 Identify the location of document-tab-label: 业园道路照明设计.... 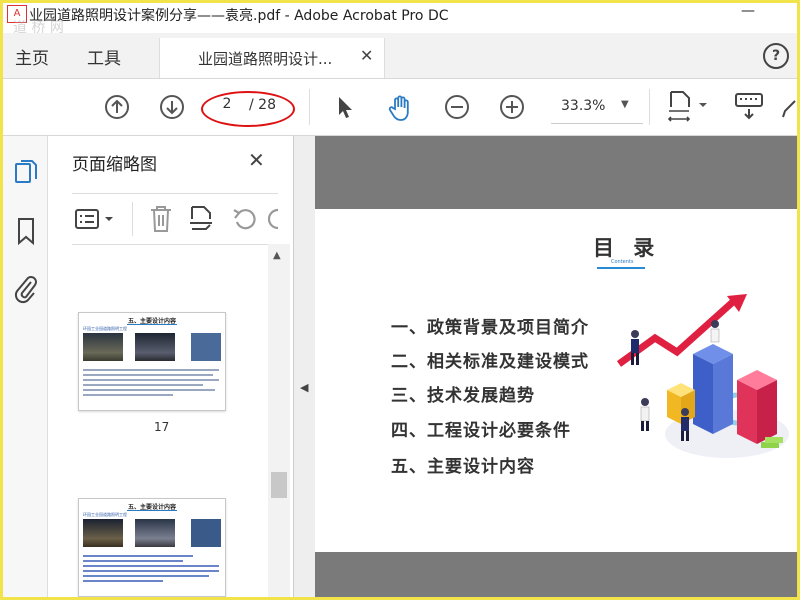
(265, 59).